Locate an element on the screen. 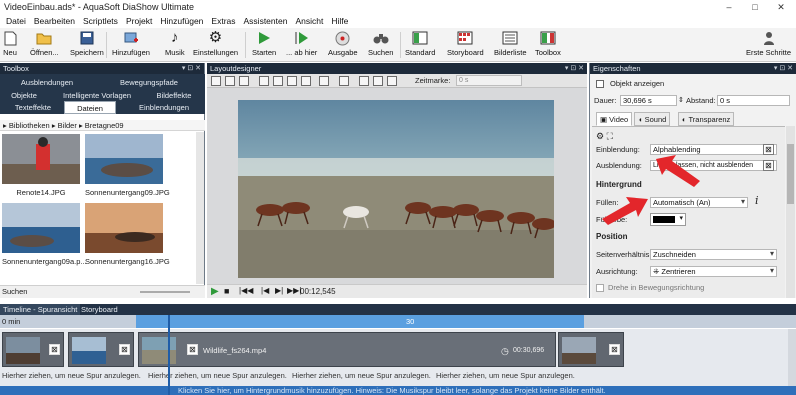  properties-scrollbar is located at coordinates (790, 212).